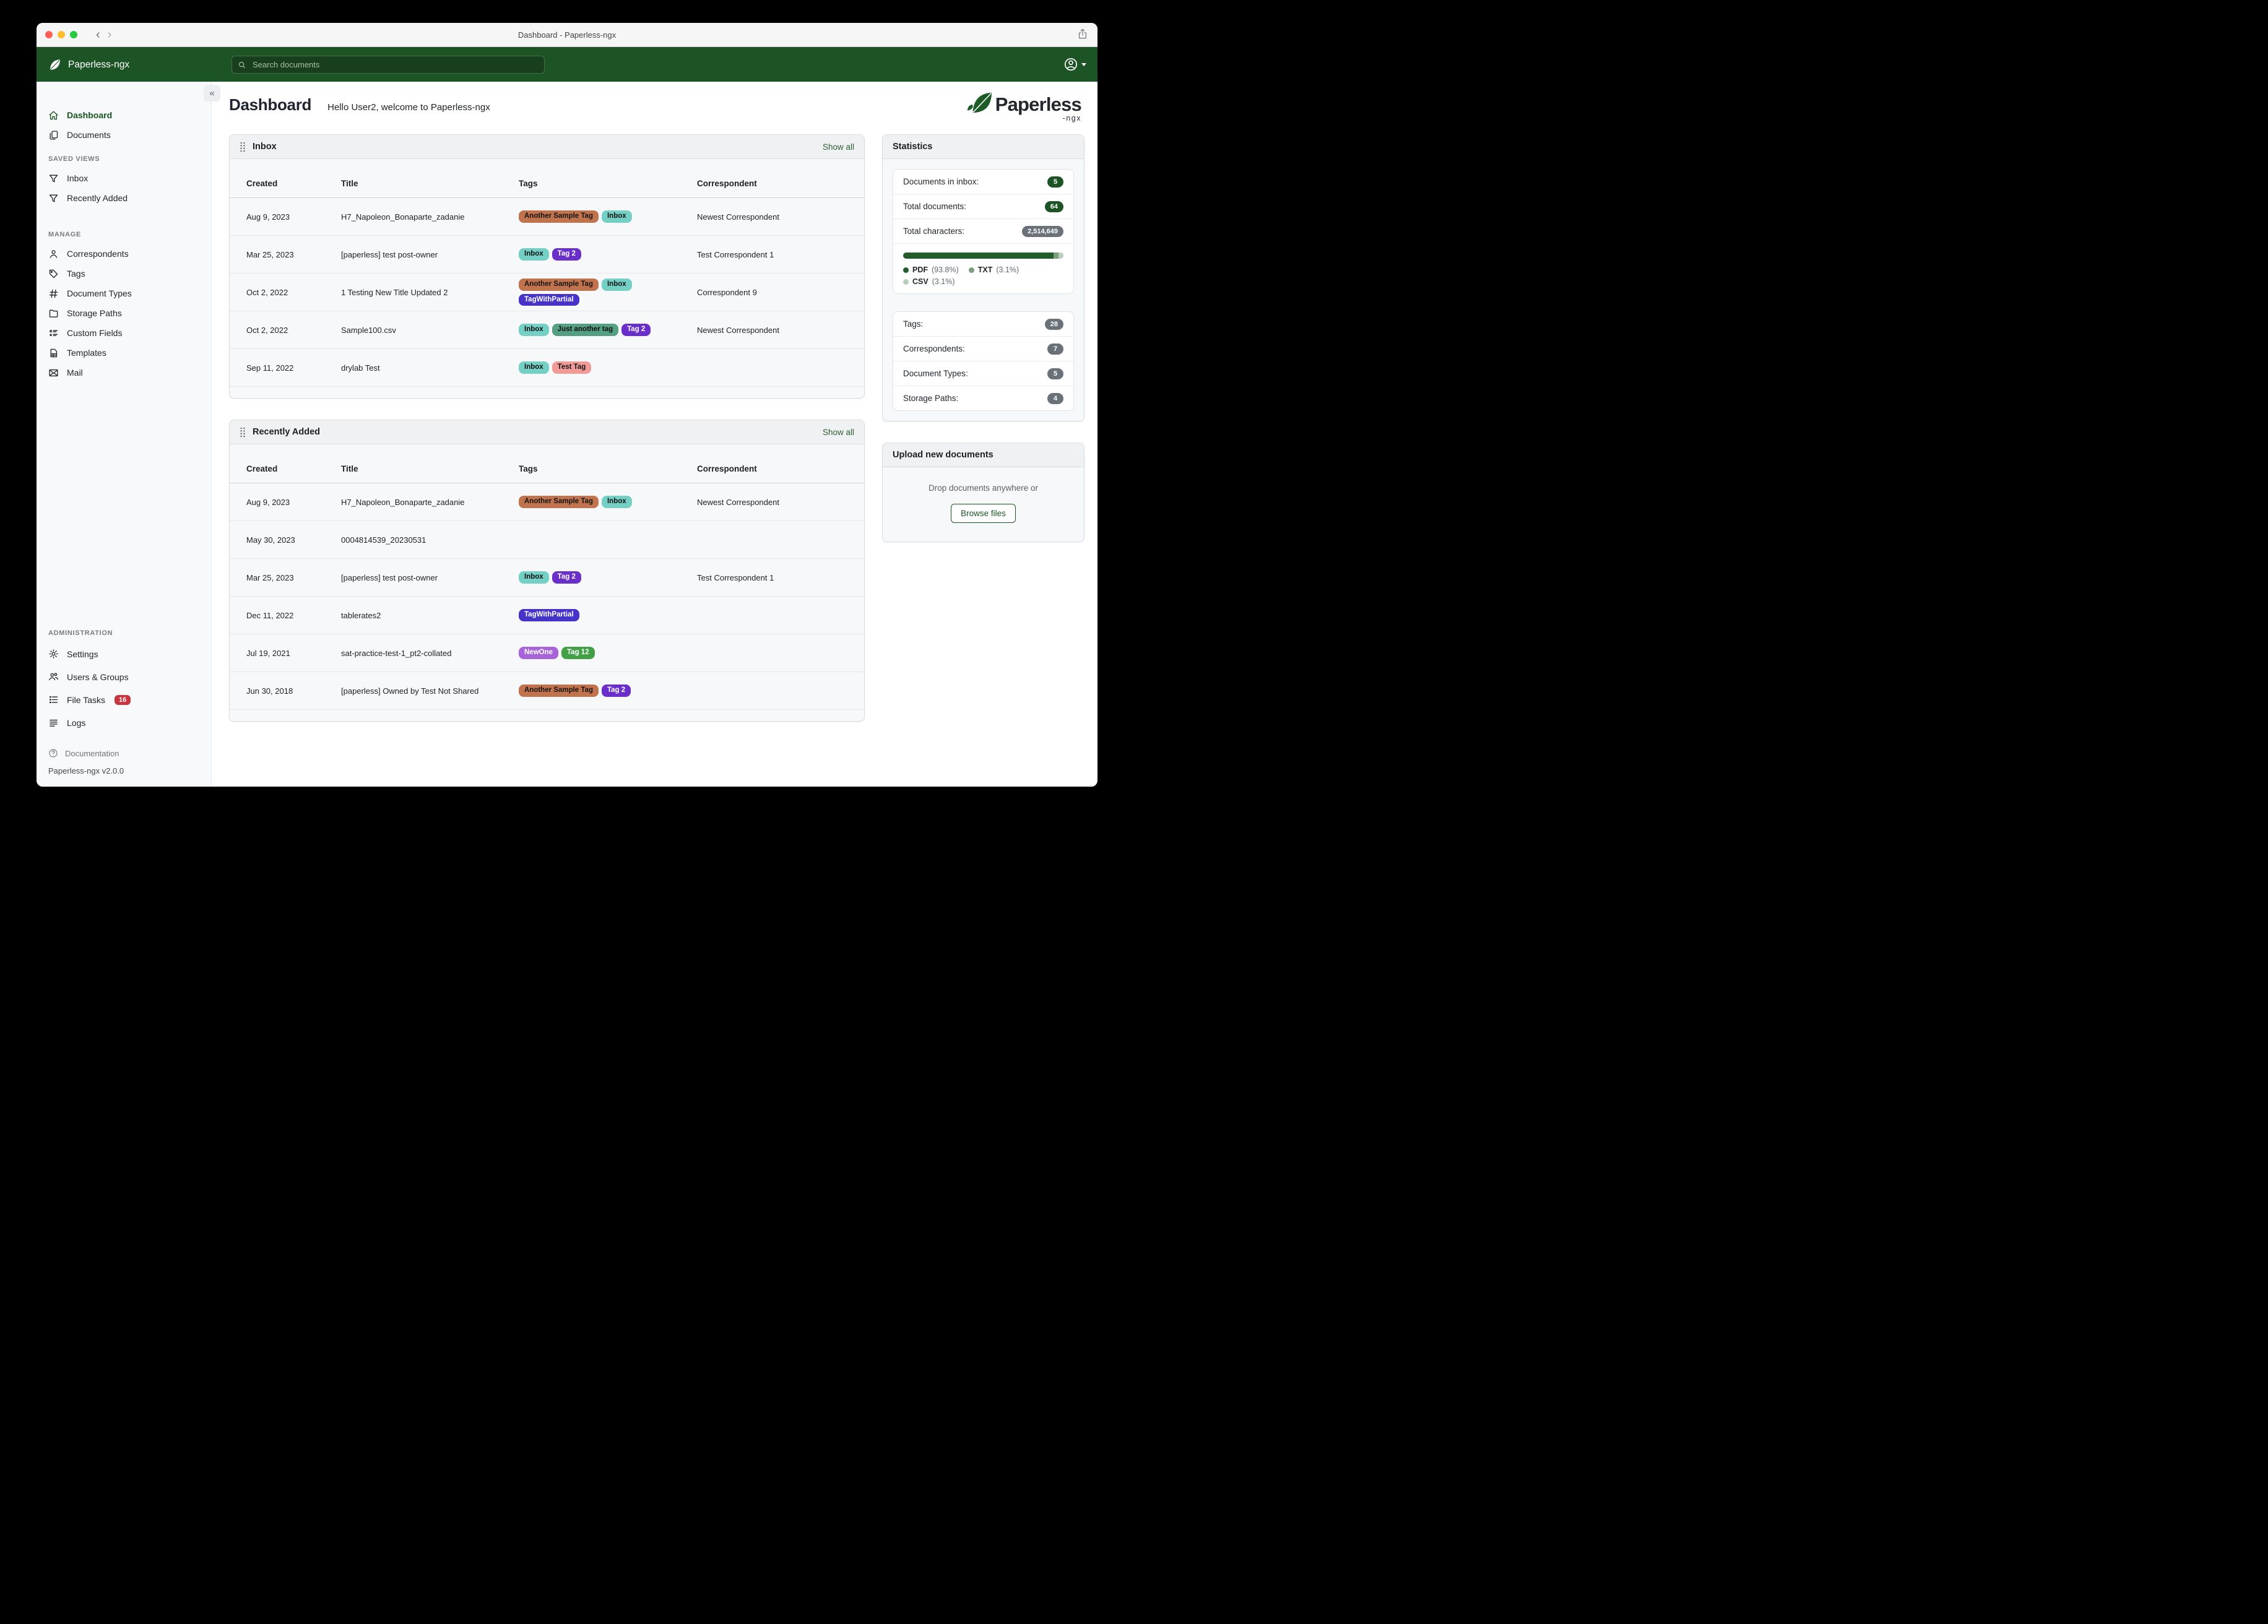 The image size is (2268, 1624). I want to click on sidebar-item-inbox: Inbox, so click(124, 178).